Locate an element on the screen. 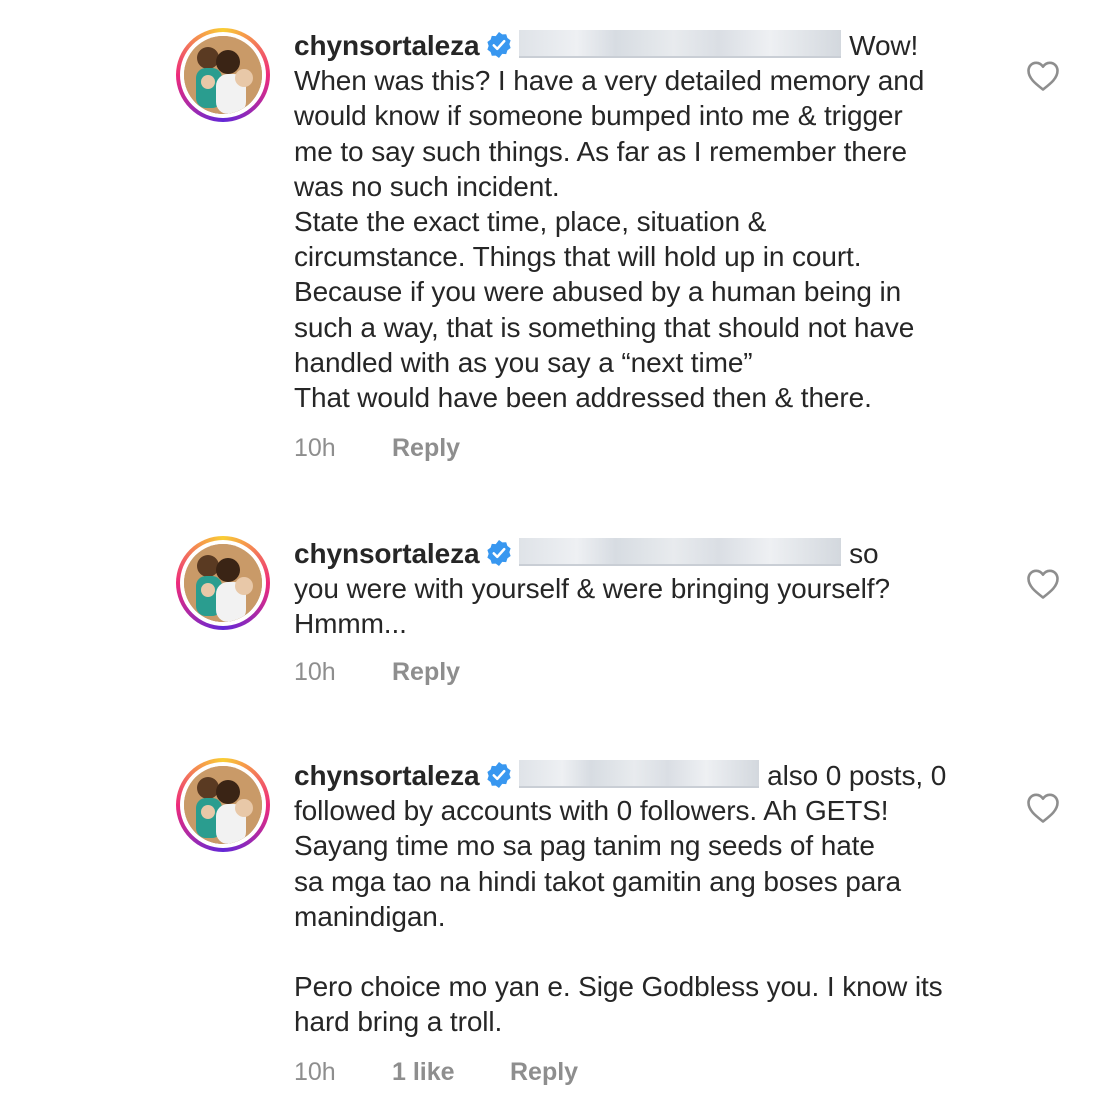 This screenshot has width=1120, height=1118. comment-meta: 10h 1 like Reply is located at coordinates (436, 1072).